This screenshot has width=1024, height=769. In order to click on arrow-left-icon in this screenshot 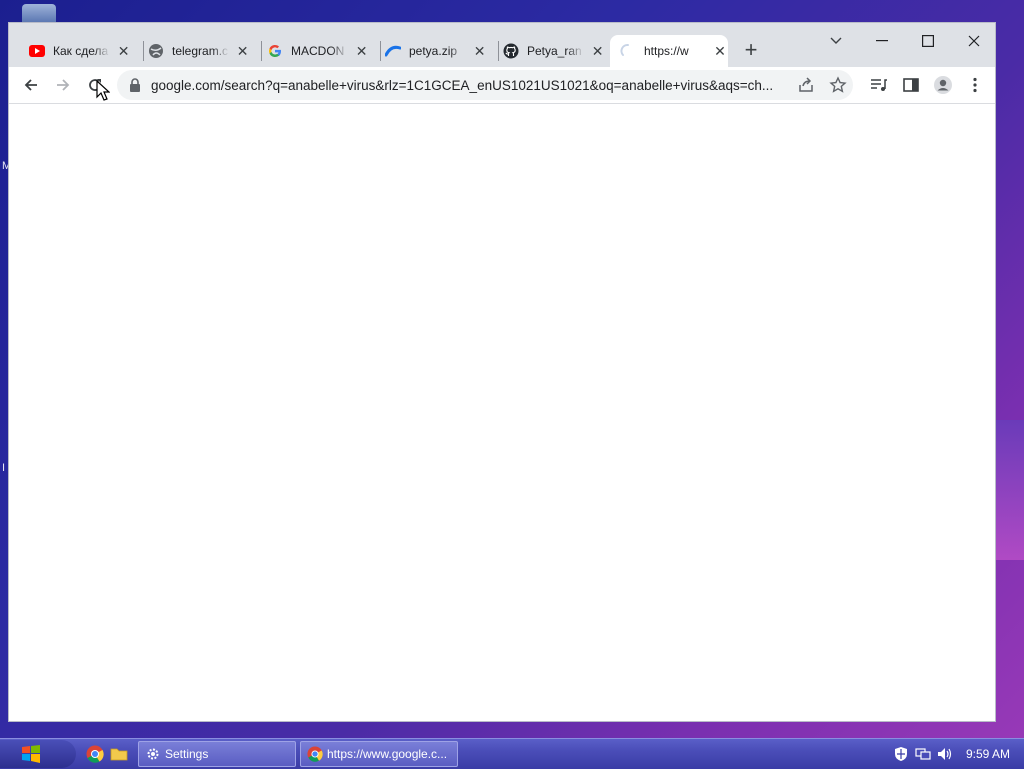, I will do `click(30, 85)`.